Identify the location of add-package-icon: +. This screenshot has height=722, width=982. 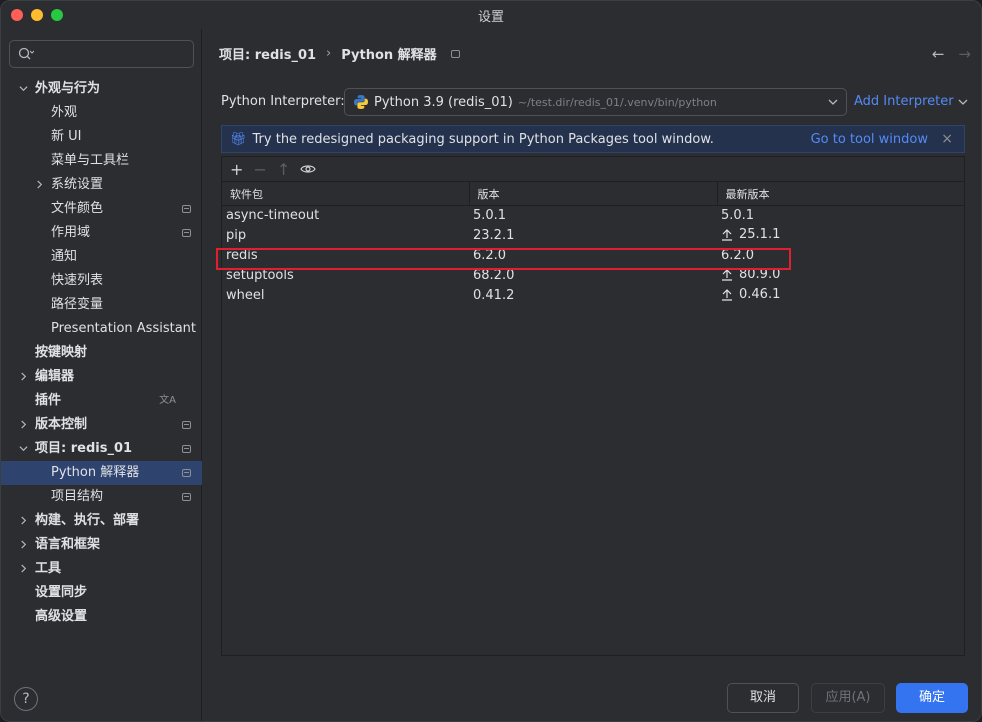
(236, 169).